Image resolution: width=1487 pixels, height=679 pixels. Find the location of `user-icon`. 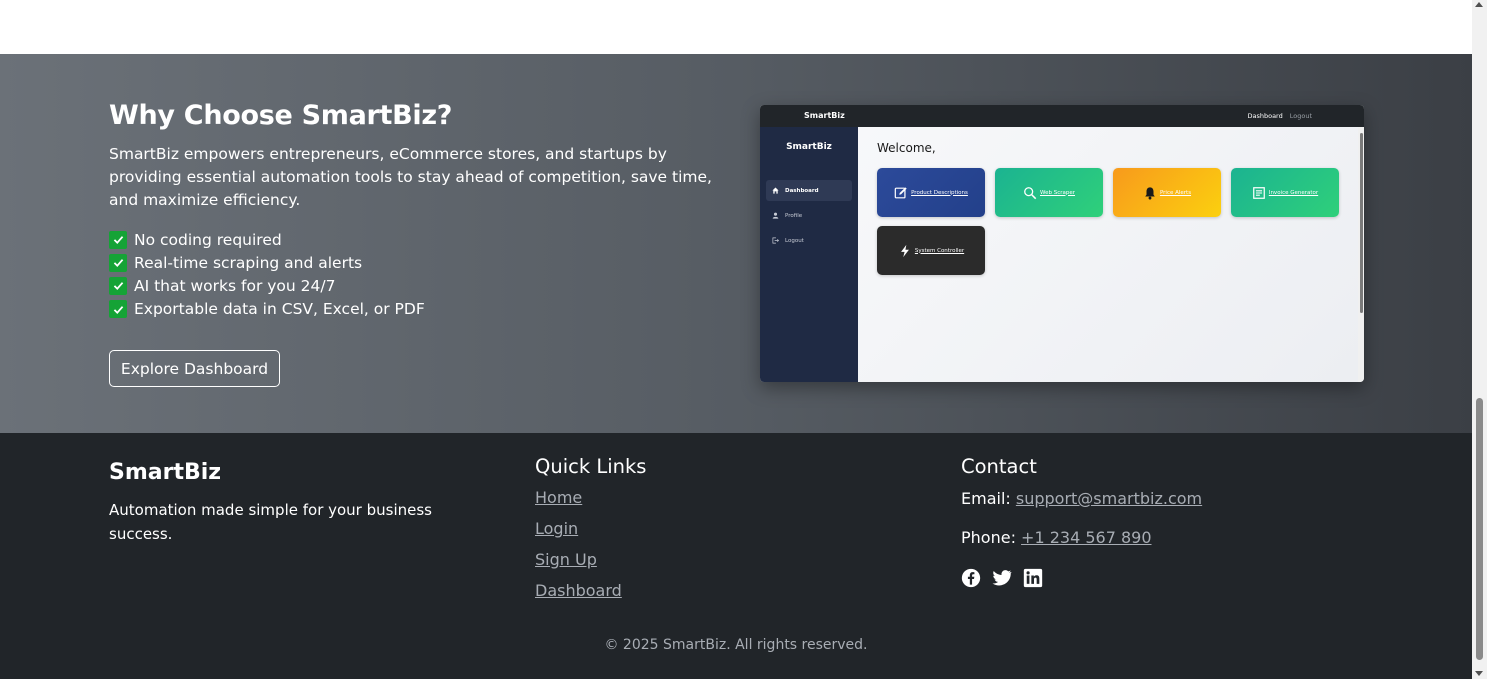

user-icon is located at coordinates (775, 215).